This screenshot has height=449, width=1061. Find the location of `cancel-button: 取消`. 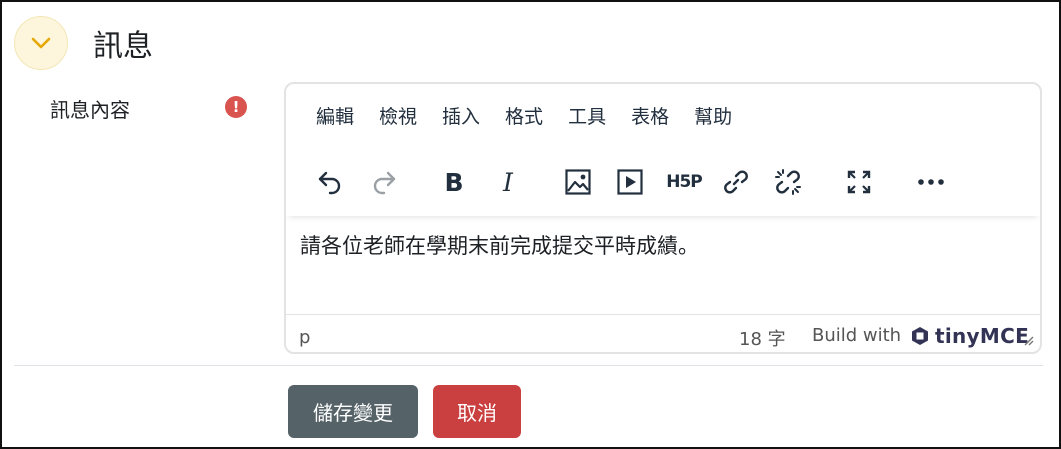

cancel-button: 取消 is located at coordinates (477, 411).